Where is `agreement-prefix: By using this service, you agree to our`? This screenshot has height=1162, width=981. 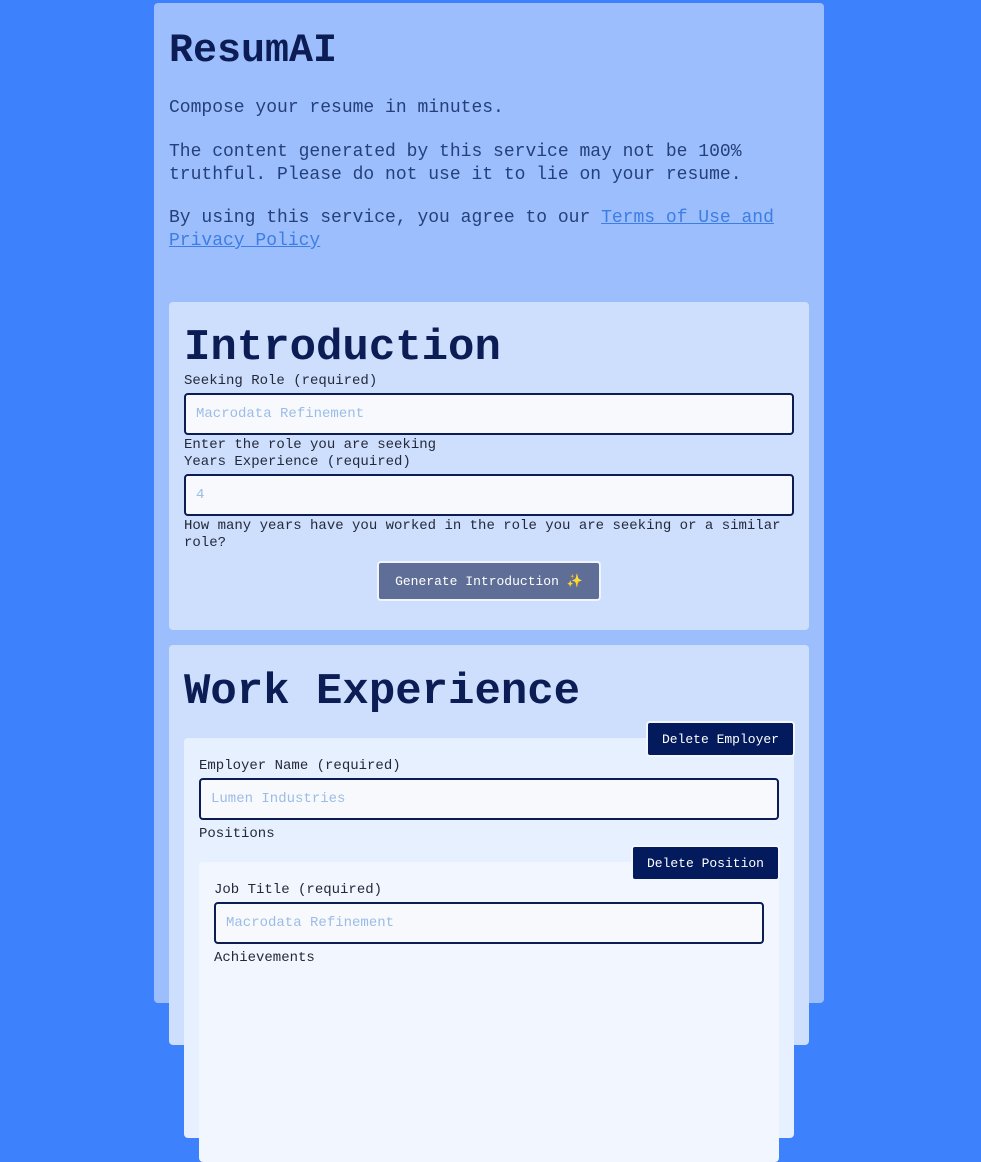
agreement-prefix: By using this service, you agree to our is located at coordinates (385, 218).